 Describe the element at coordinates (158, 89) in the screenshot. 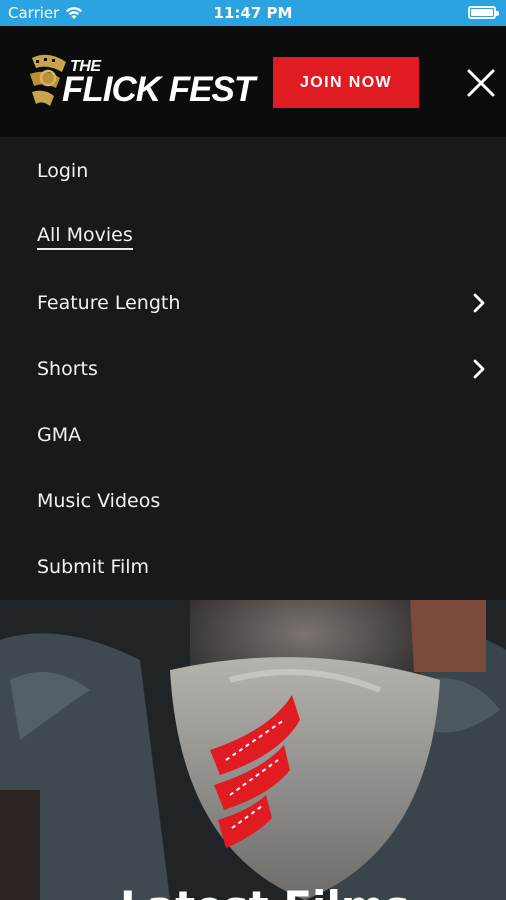

I see `logo-name: FLICK FEST` at that location.